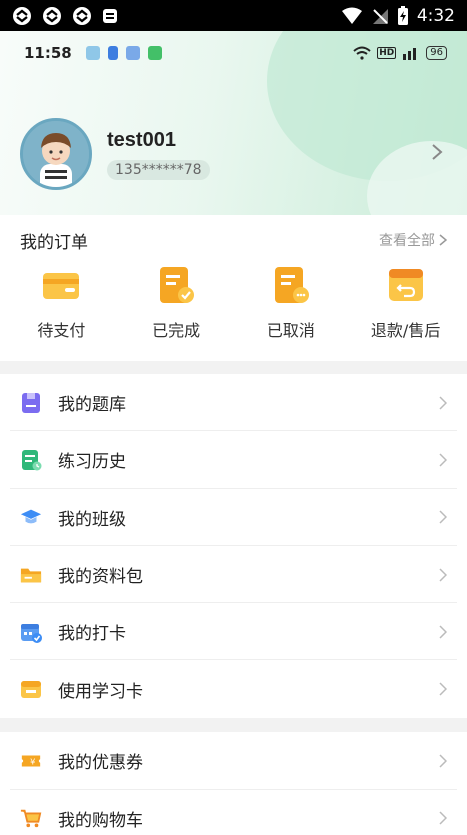 This screenshot has height=835, width=467. What do you see at coordinates (233, 518) in the screenshot?
I see `menu-item-my-class: 我的班级` at bounding box center [233, 518].